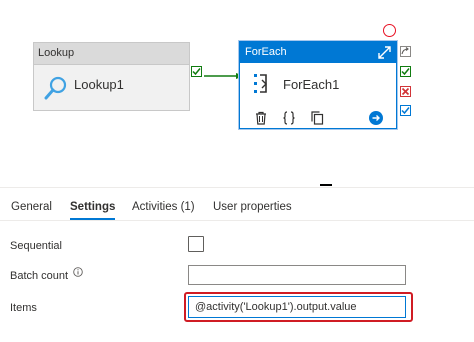  Describe the element at coordinates (39, 276) in the screenshot. I see `batch-count-label: Batch count` at that location.